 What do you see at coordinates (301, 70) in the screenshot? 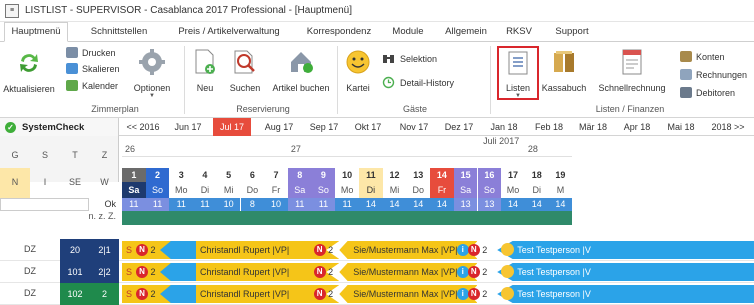
I see `artikel-buchen-button: Artikel buchen` at bounding box center [301, 70].